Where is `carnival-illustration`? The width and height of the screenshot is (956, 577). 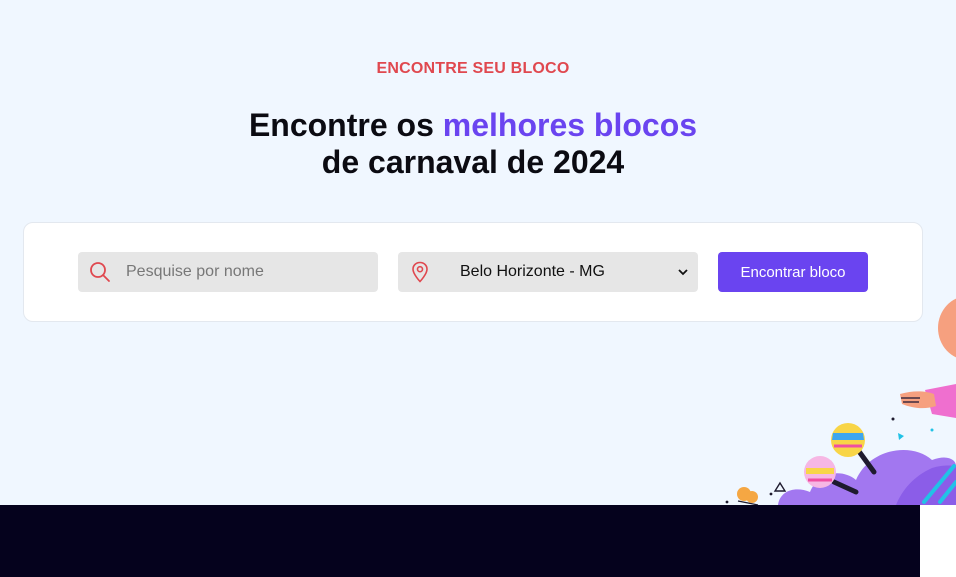
carnival-illustration is located at coordinates (828, 397).